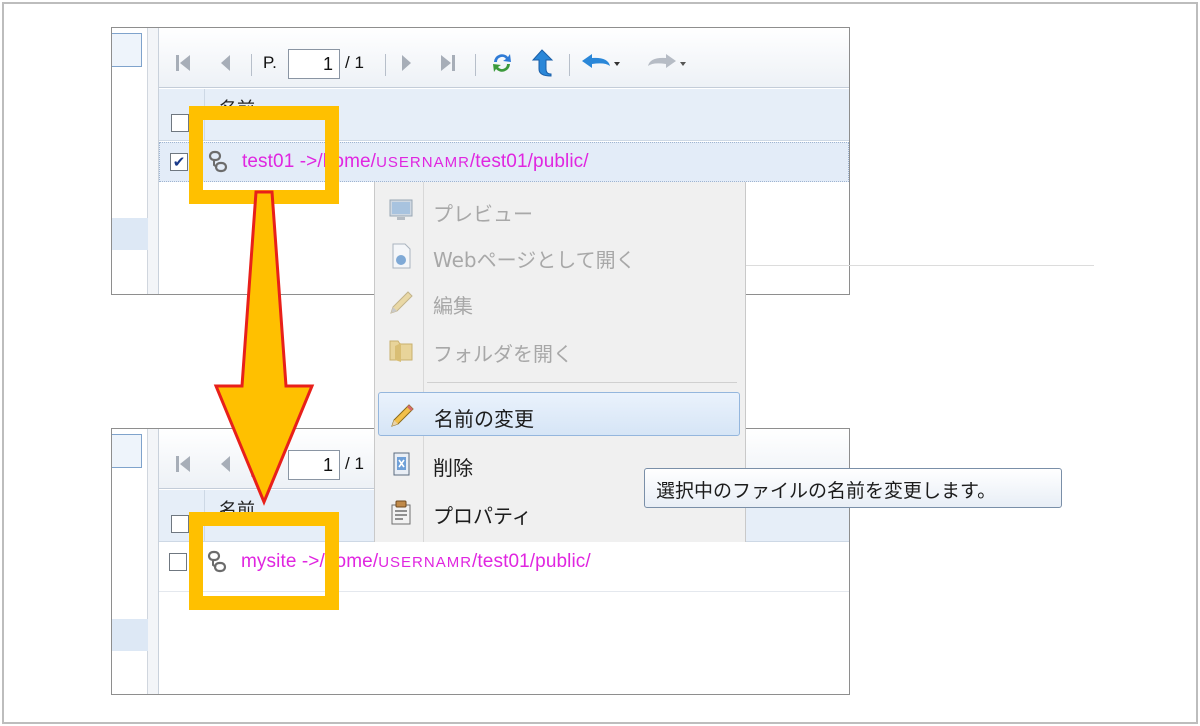  What do you see at coordinates (503, 354) in the screenshot?
I see `menu-item-label: フォルダを開く` at bounding box center [503, 354].